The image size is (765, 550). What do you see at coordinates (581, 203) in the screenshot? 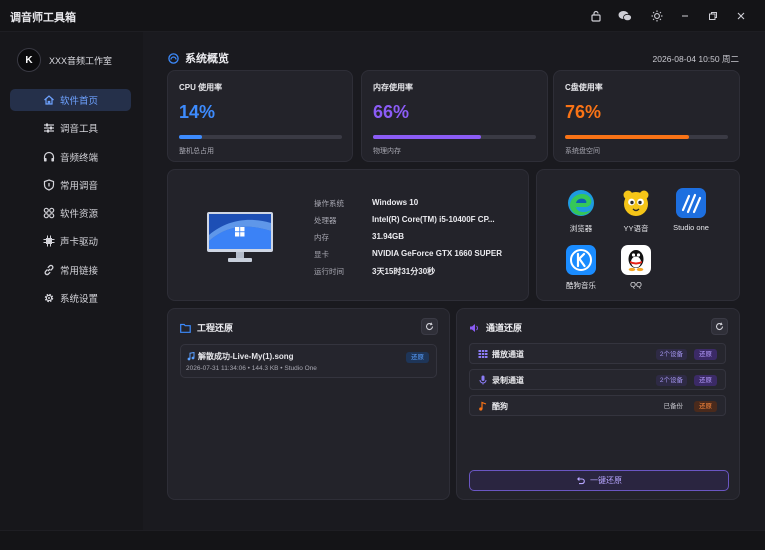
I see `edge-browser-icon` at bounding box center [581, 203].